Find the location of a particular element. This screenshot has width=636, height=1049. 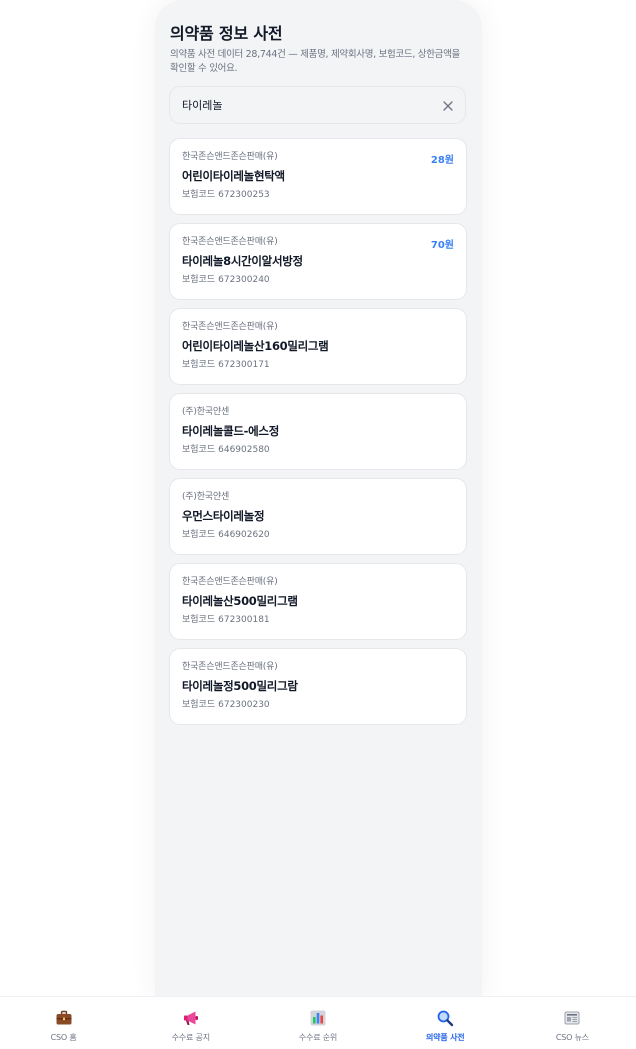

nav-label: 의약품 사전 is located at coordinates (445, 1037).